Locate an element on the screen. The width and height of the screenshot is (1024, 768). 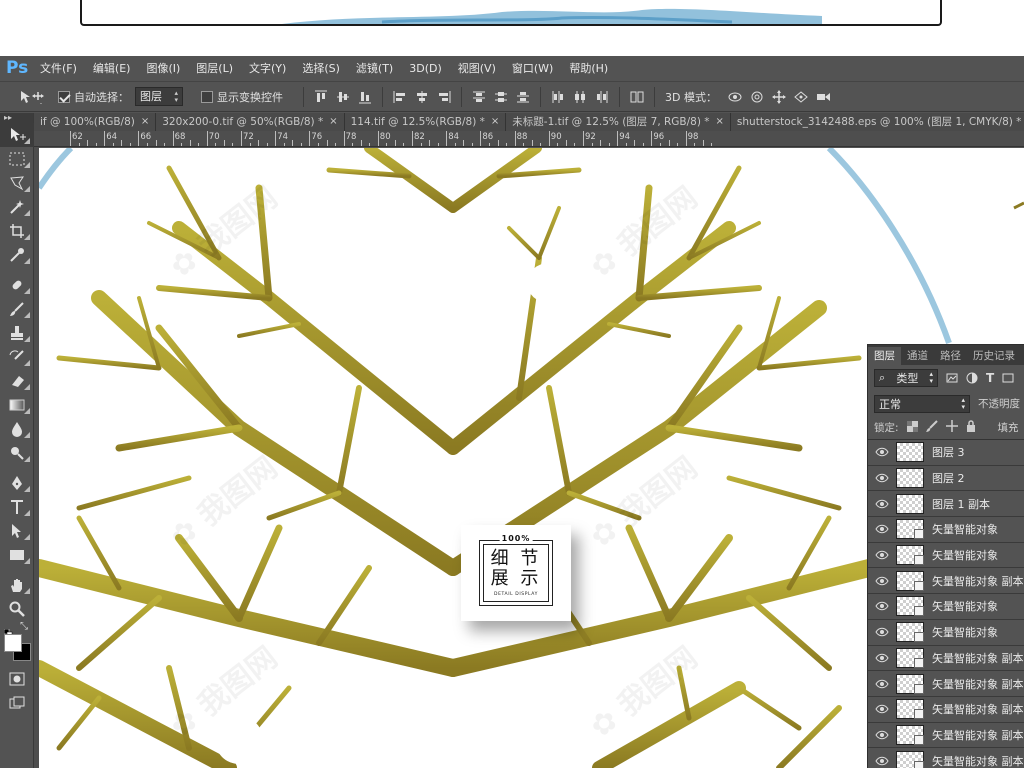
lock-pixels-icon is located at coordinates (931, 427).